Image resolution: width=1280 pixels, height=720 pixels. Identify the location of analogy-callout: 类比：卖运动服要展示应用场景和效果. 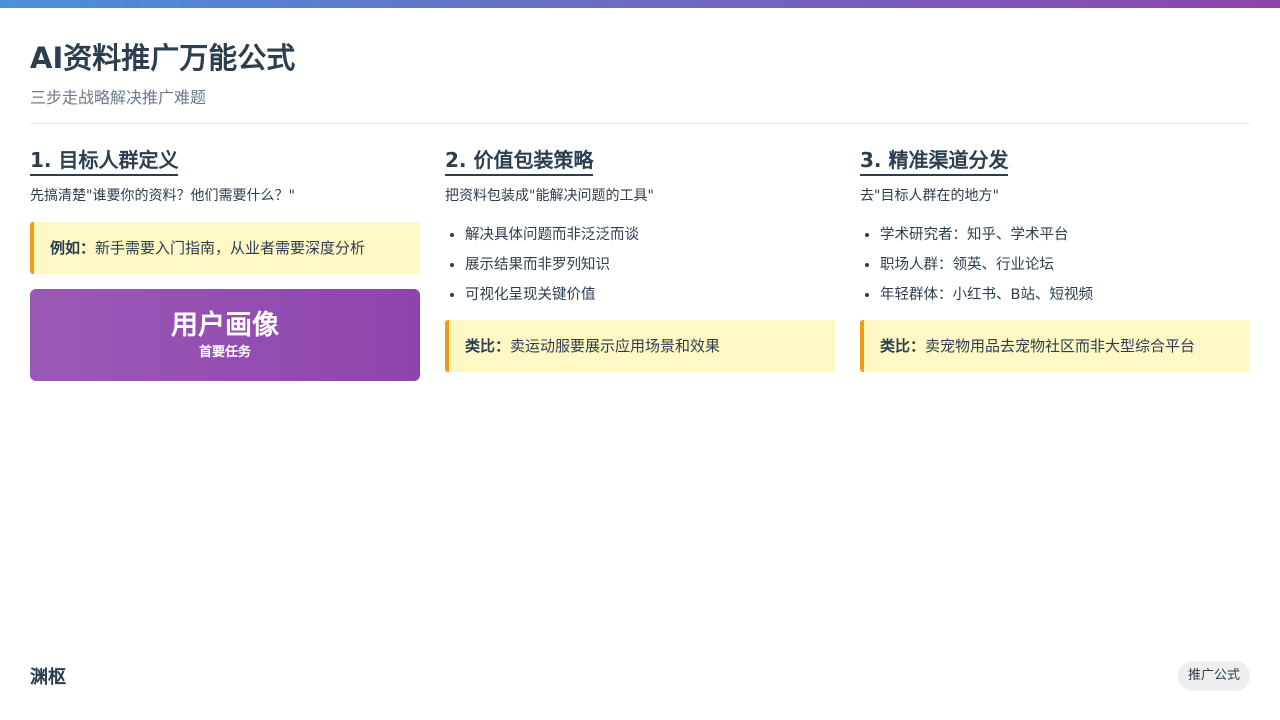
(640, 346).